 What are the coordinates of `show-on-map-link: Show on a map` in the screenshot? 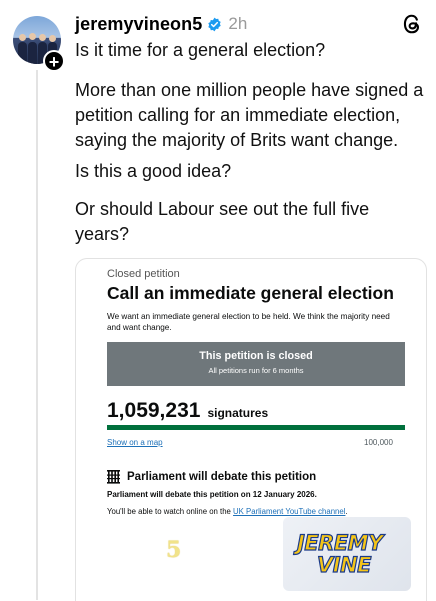 It's located at (135, 442).